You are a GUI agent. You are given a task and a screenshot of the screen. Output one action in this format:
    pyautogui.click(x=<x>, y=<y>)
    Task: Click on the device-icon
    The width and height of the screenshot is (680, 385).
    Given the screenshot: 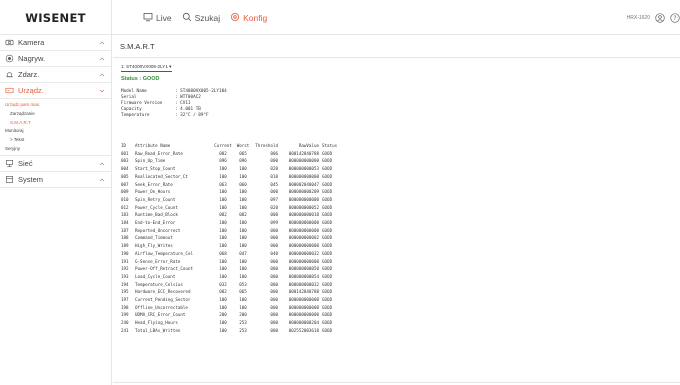 What is the action you would take?
    pyautogui.click(x=9, y=90)
    